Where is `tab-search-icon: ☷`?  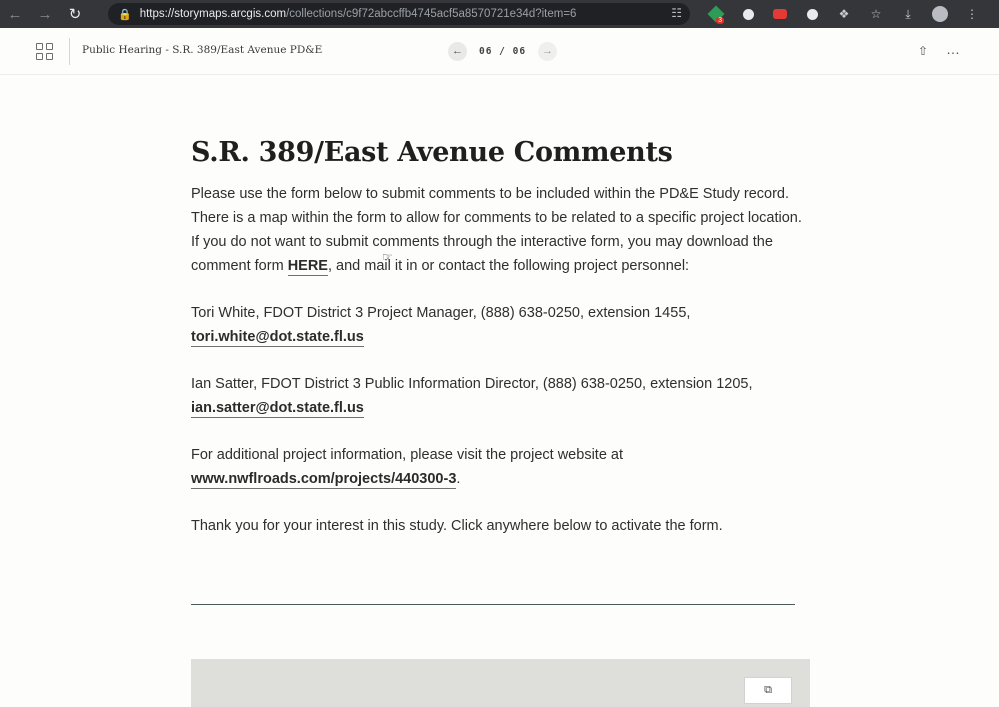
tab-search-icon: ☷ is located at coordinates (676, 13).